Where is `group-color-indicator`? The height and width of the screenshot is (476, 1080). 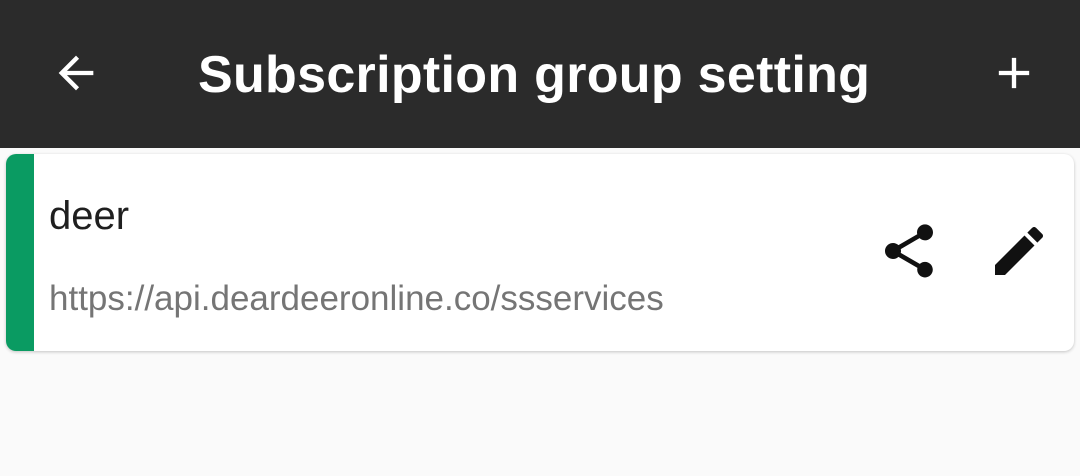
group-color-indicator is located at coordinates (20, 252).